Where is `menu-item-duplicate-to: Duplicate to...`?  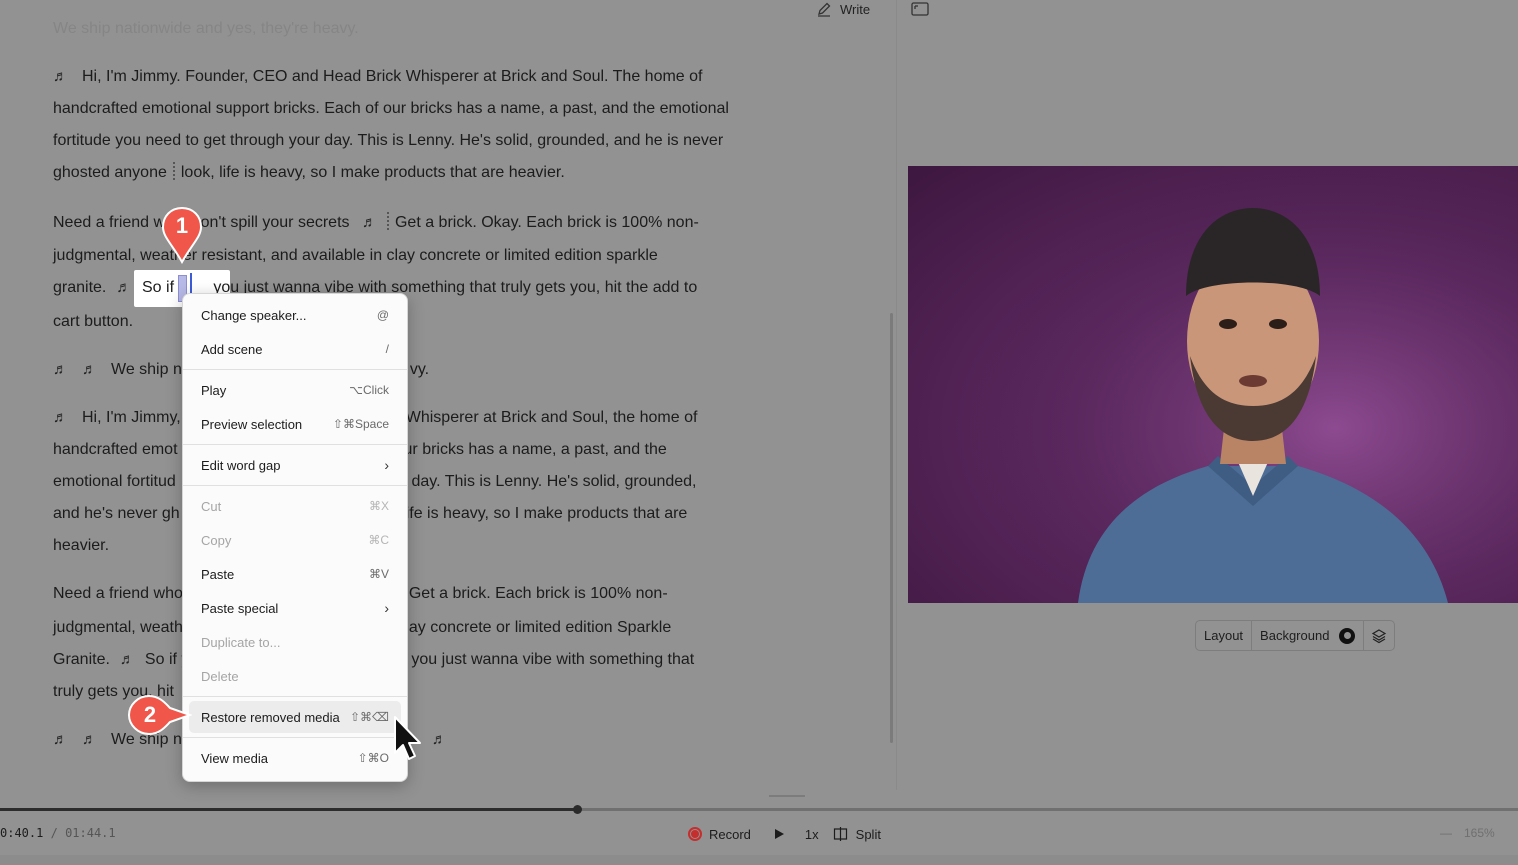 menu-item-duplicate-to: Duplicate to... is located at coordinates (295, 642).